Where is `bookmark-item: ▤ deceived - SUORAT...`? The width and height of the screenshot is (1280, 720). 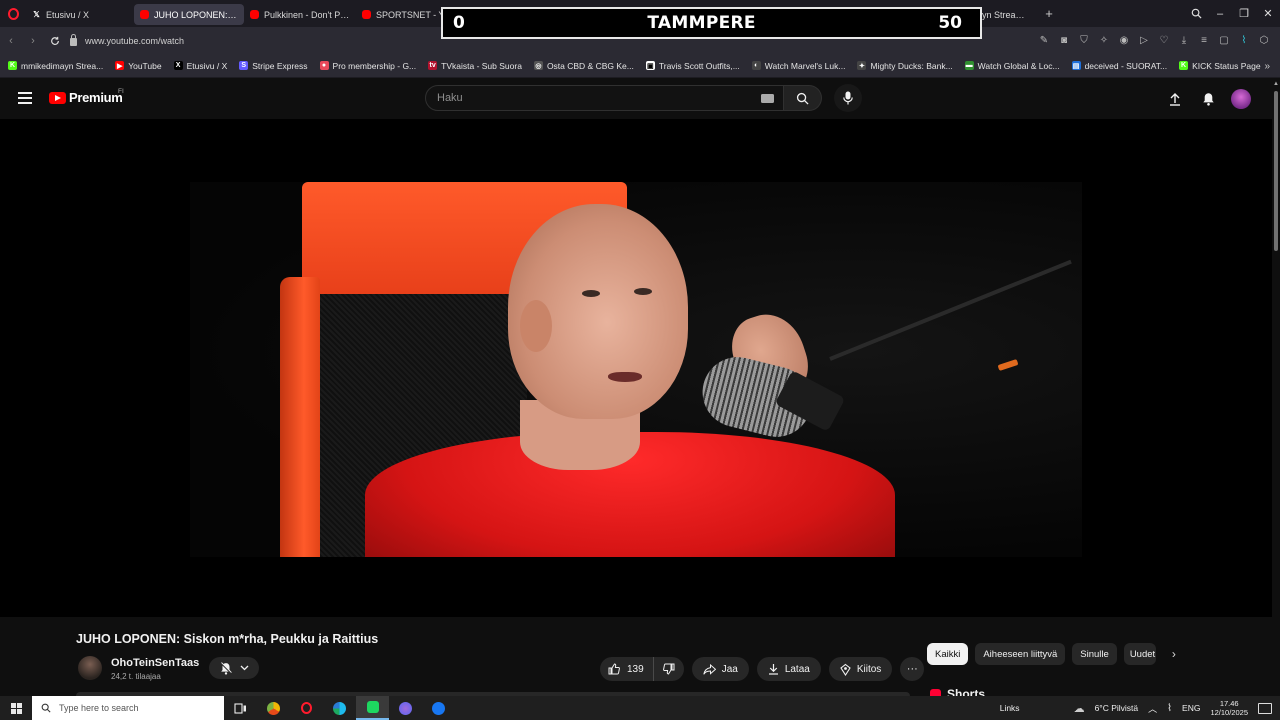 bookmark-item: ▤ deceived - SUORAT... is located at coordinates (1119, 66).